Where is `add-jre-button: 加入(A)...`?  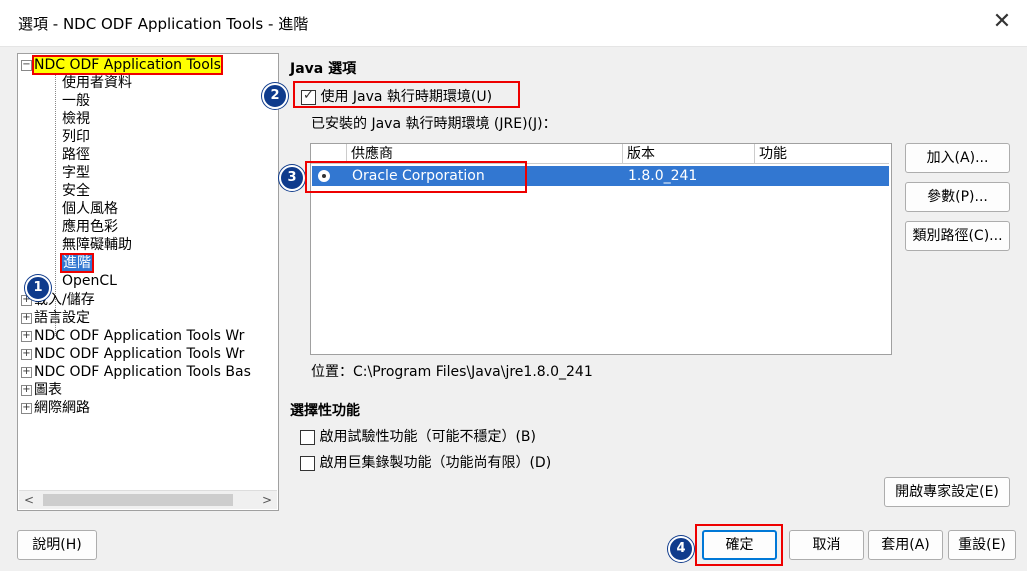 add-jre-button: 加入(A)... is located at coordinates (957, 158).